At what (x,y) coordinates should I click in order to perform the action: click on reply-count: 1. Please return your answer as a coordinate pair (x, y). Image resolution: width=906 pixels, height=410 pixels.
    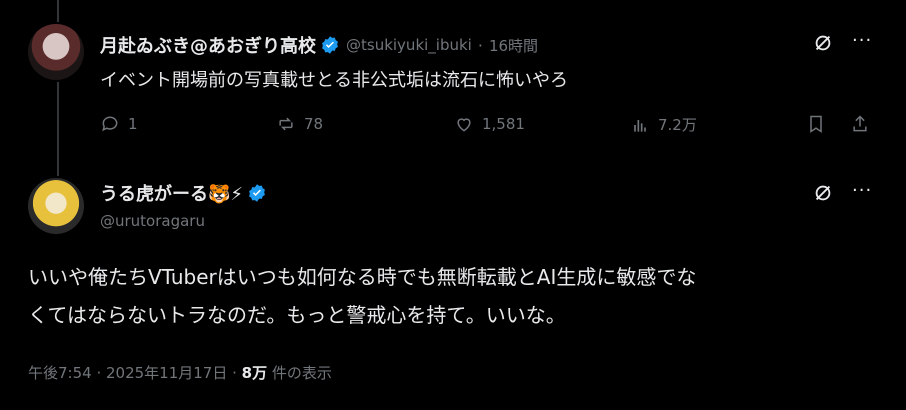
    Looking at the image, I should click on (133, 124).